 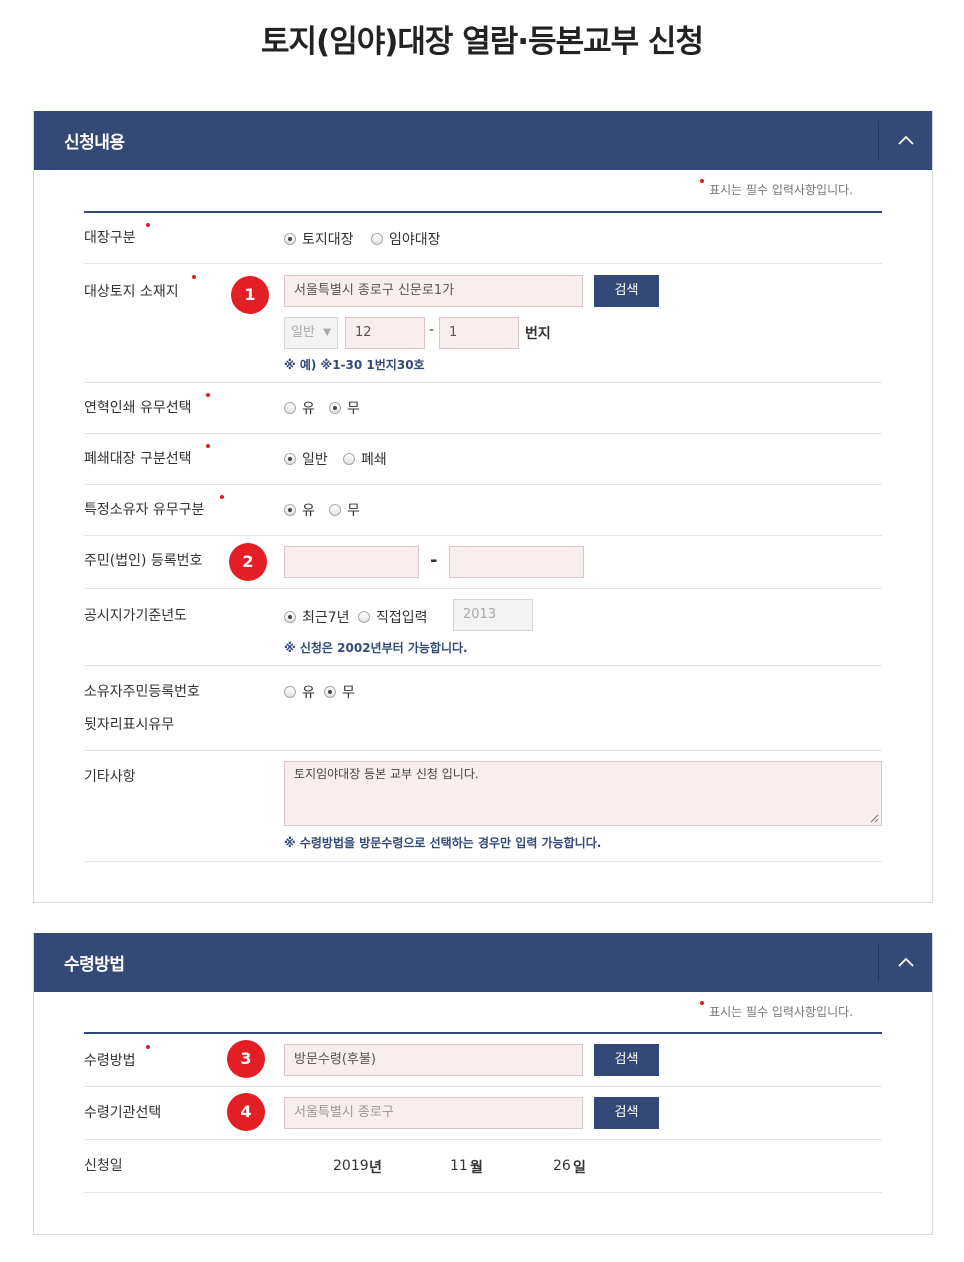 What do you see at coordinates (393, 617) in the screenshot?
I see `radio-direct-input: 직접입력` at bounding box center [393, 617].